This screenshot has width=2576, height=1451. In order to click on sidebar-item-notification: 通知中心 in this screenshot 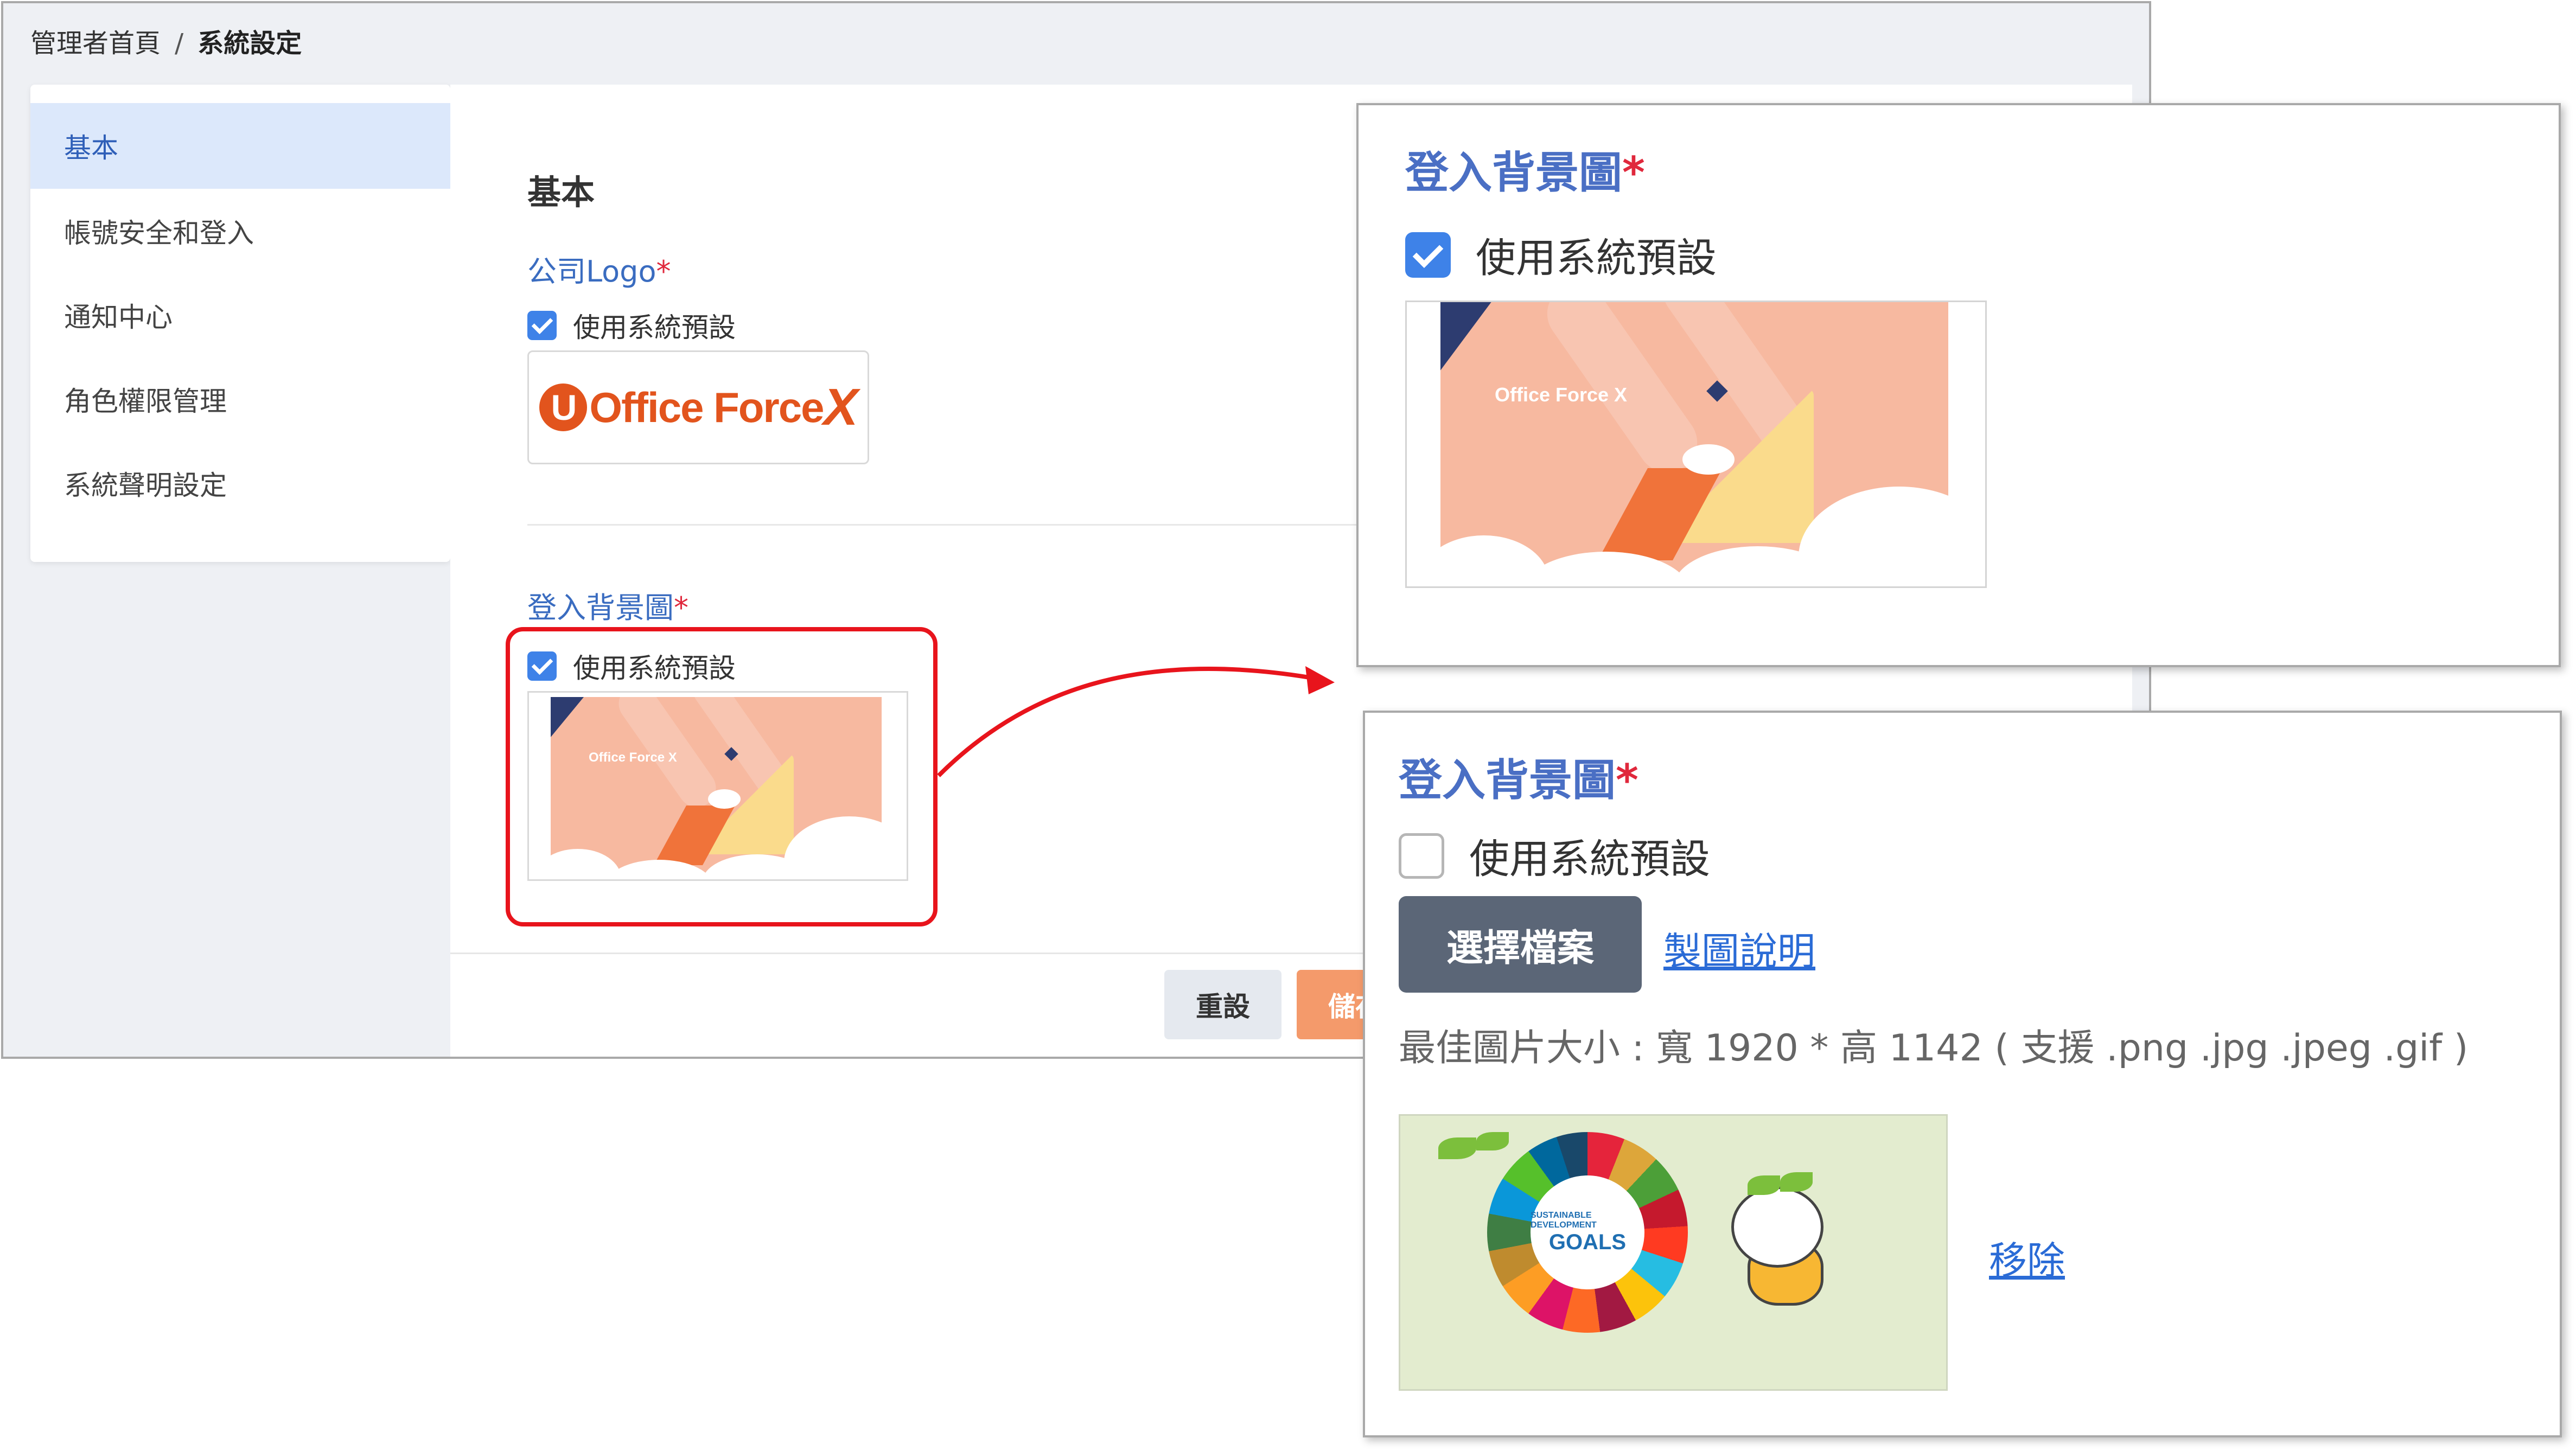, I will do `click(240, 315)`.